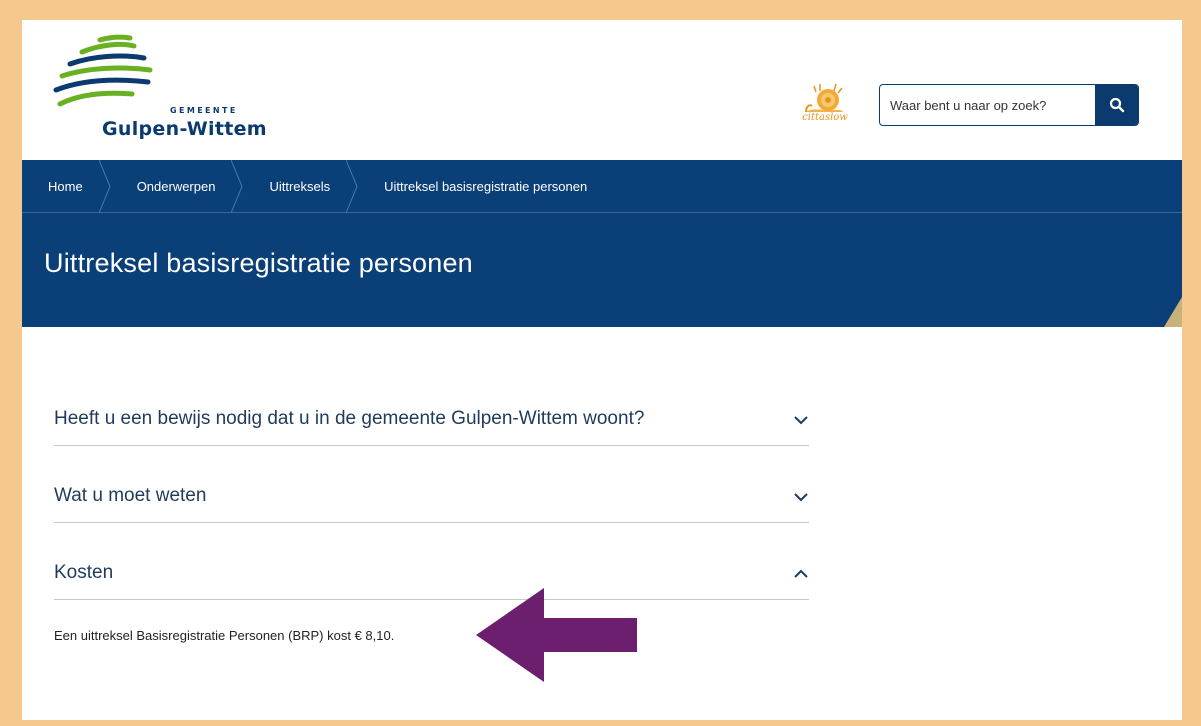  Describe the element at coordinates (204, 110) in the screenshot. I see `logo-small-text: GEMEENTE` at that location.